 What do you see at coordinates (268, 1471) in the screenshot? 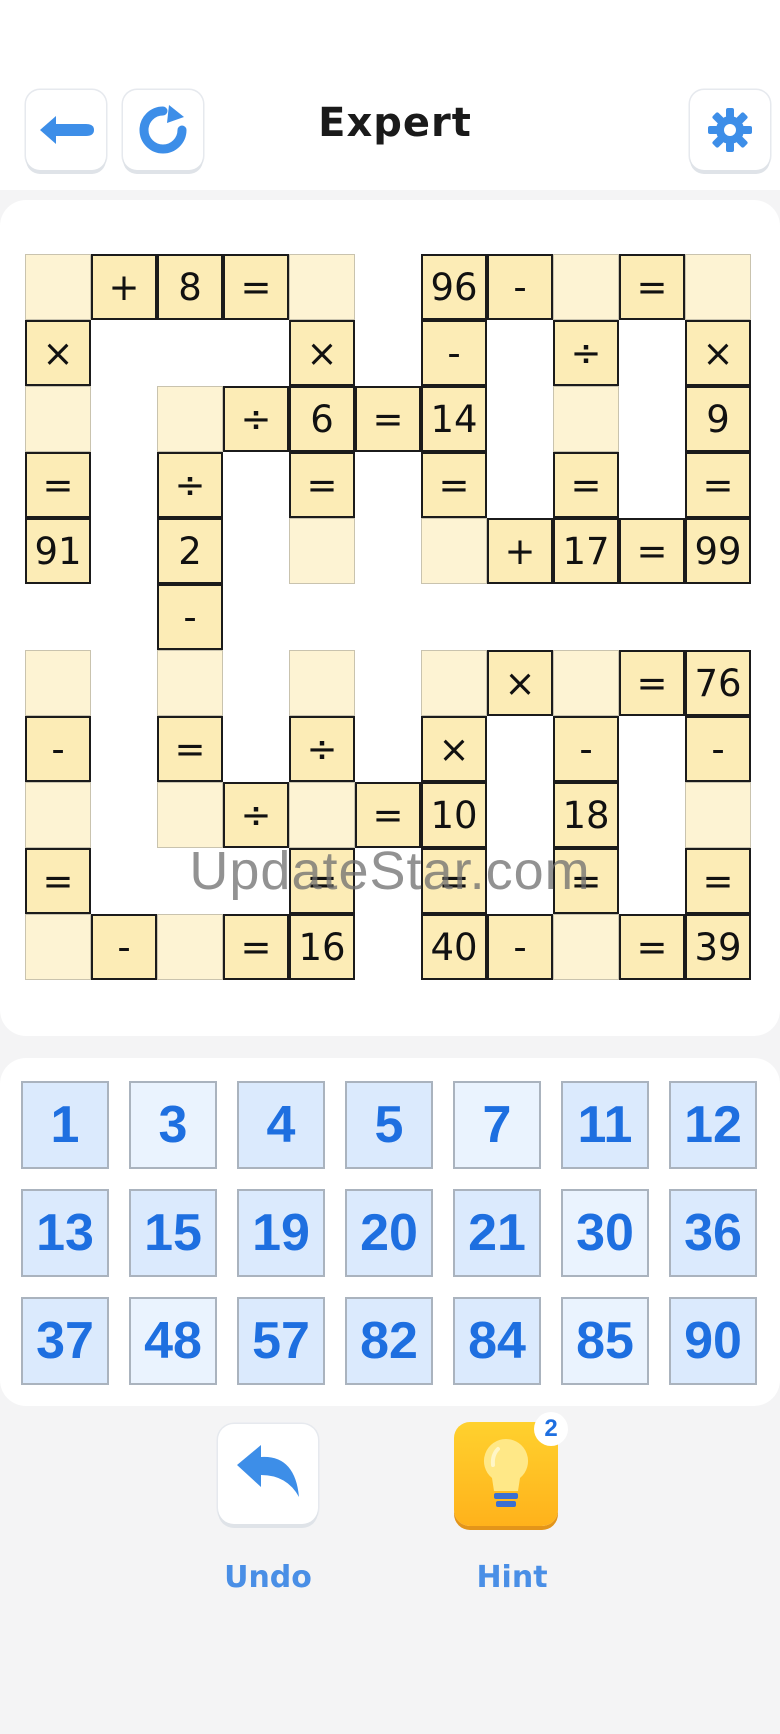
I see `undo-arrow-icon` at bounding box center [268, 1471].